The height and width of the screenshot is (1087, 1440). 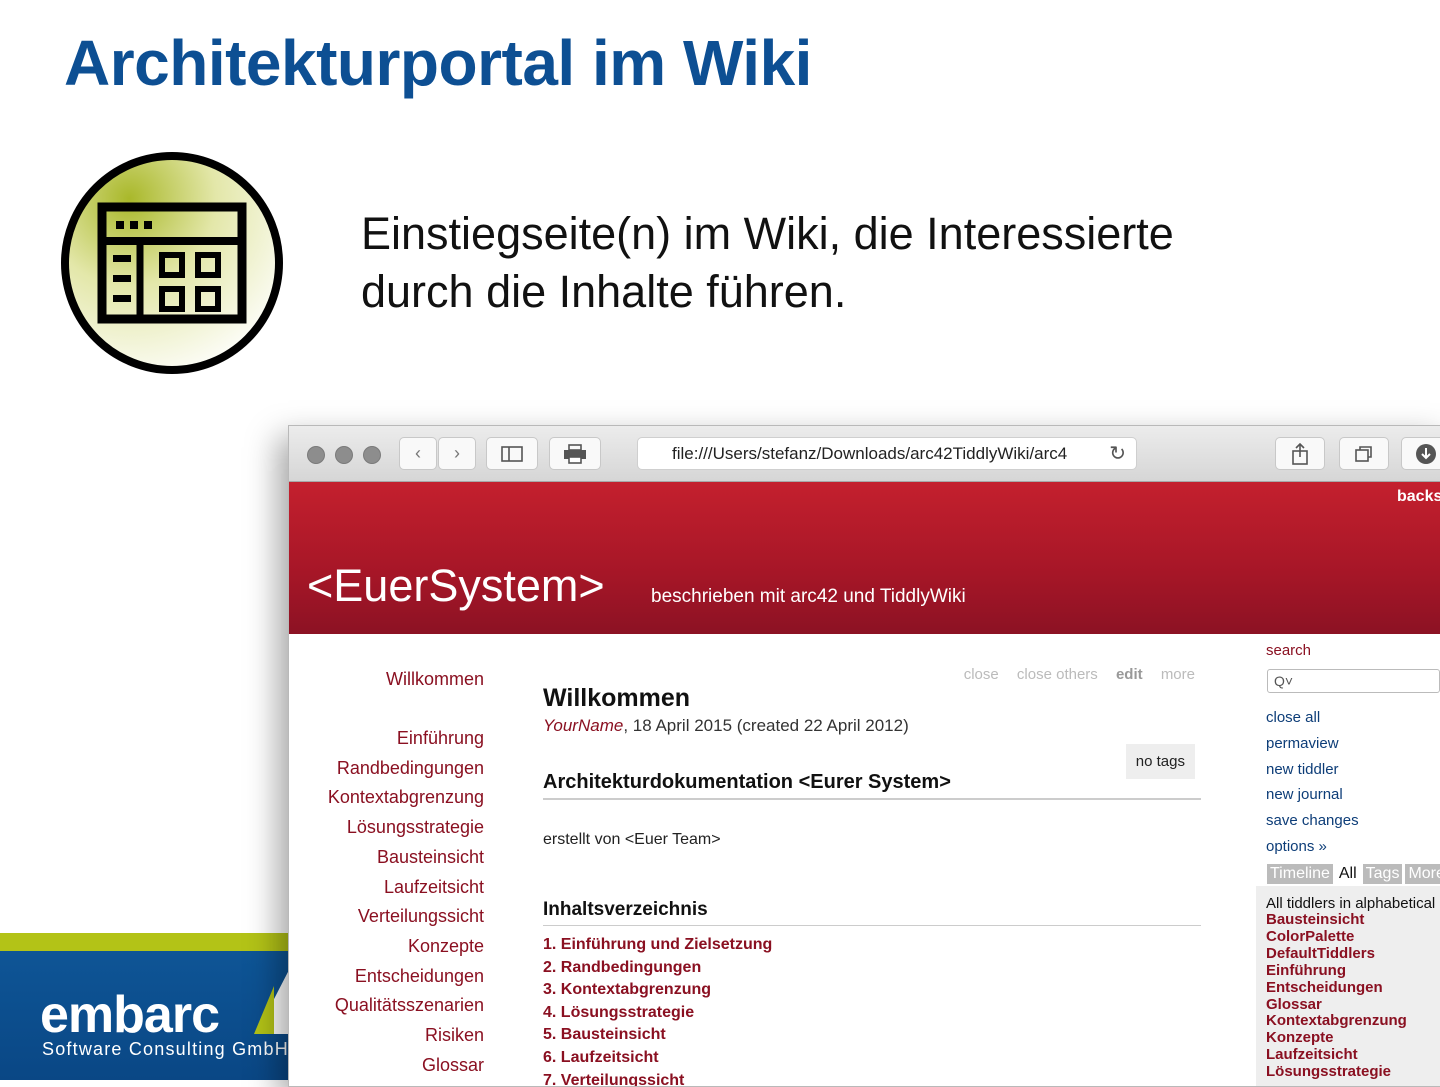 What do you see at coordinates (1353, 681) in the screenshot?
I see `search-input: Q˅` at bounding box center [1353, 681].